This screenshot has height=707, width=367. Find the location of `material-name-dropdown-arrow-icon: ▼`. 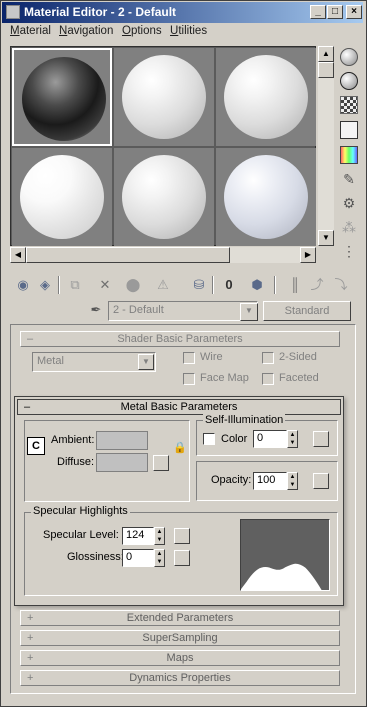

material-name-dropdown-arrow-icon: ▼ is located at coordinates (249, 312).